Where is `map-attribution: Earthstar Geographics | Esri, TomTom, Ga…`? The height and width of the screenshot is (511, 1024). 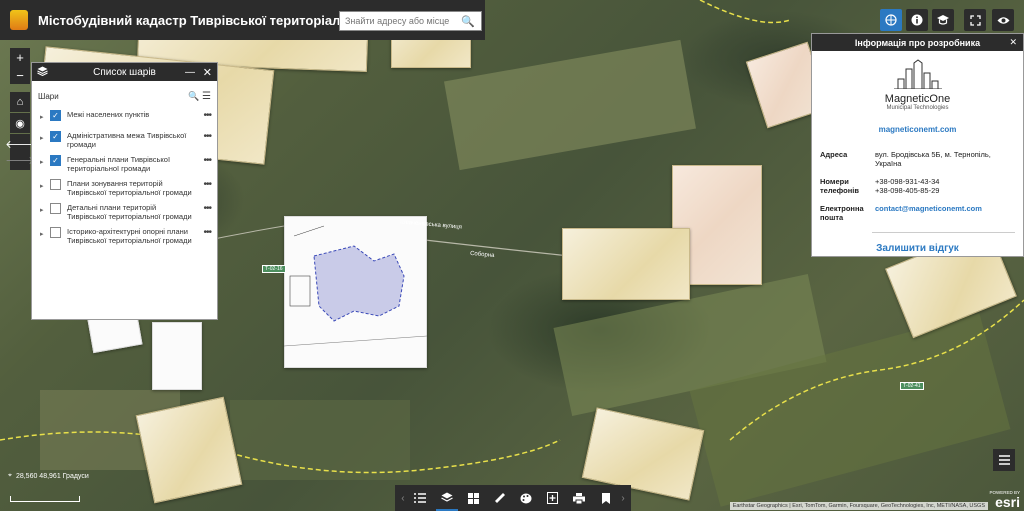 map-attribution: Earthstar Geographics | Esri, TomTom, Ga… is located at coordinates (858, 506).